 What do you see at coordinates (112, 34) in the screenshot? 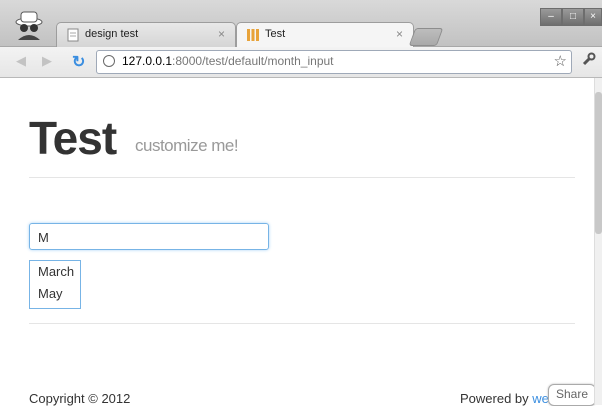
I see `tab-label: design test` at bounding box center [112, 34].